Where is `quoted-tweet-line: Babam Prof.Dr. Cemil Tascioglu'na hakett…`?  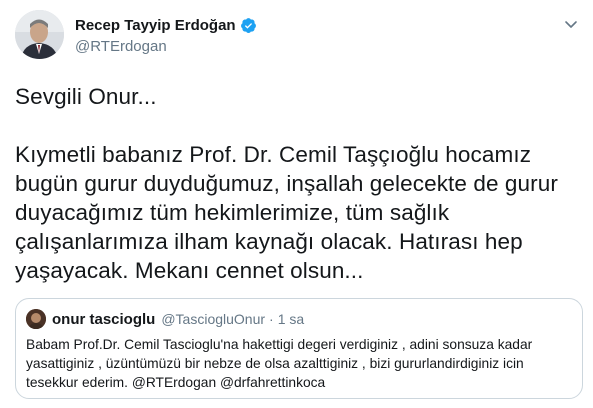 quoted-tweet-line: Babam Prof.Dr. Cemil Tascioglu'na hakett… is located at coordinates (279, 344).